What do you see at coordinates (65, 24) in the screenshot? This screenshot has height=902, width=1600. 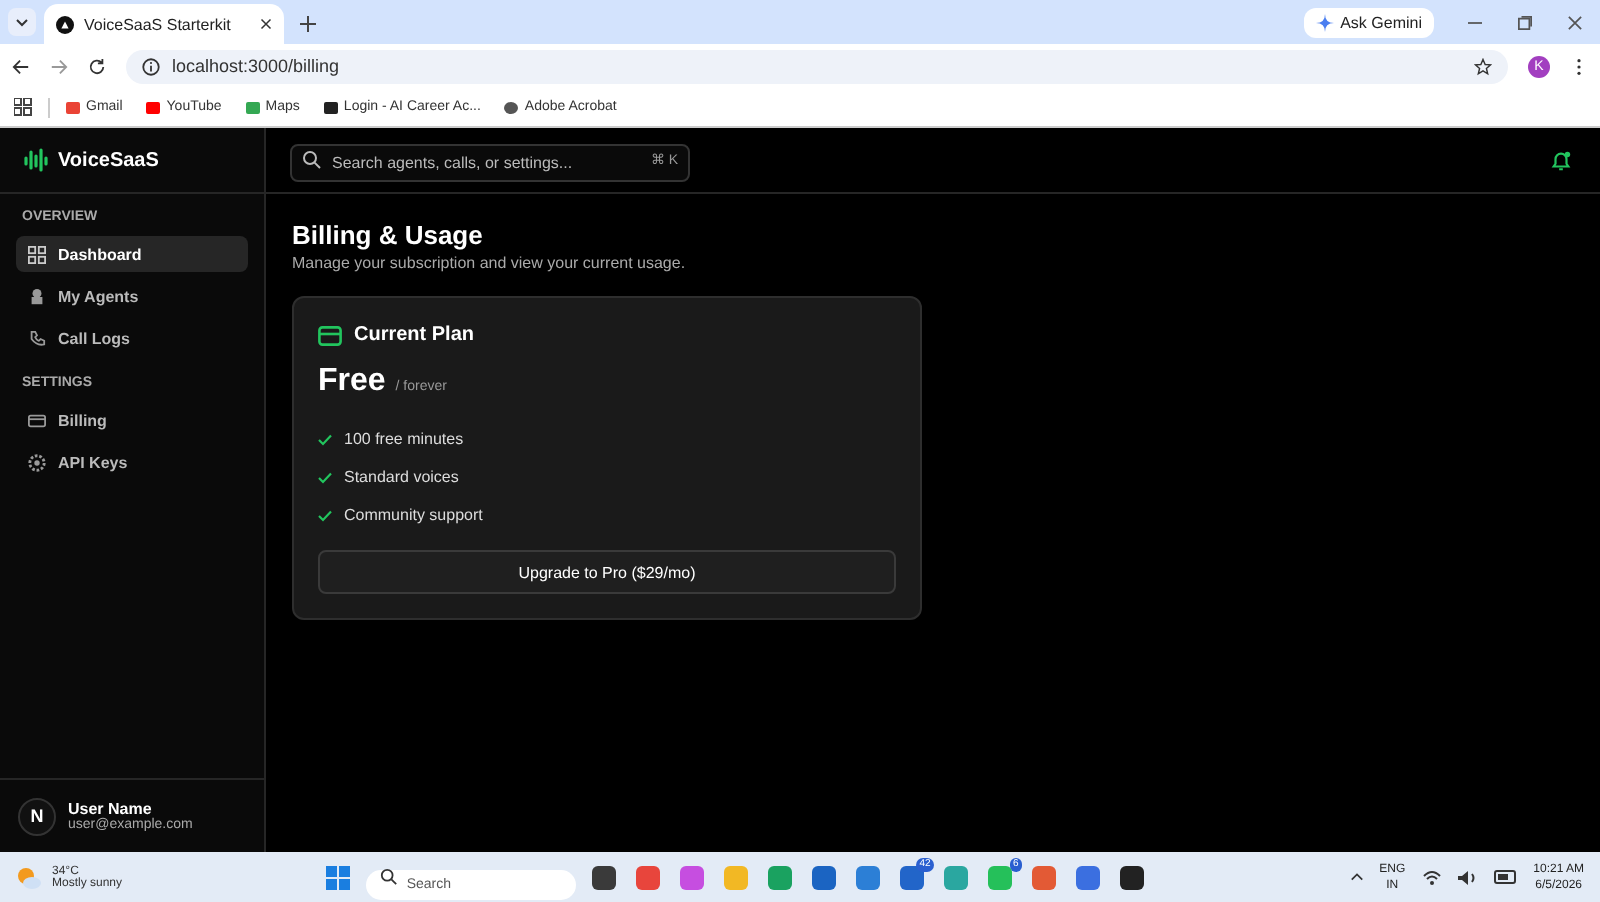 I see `site-icon` at bounding box center [65, 24].